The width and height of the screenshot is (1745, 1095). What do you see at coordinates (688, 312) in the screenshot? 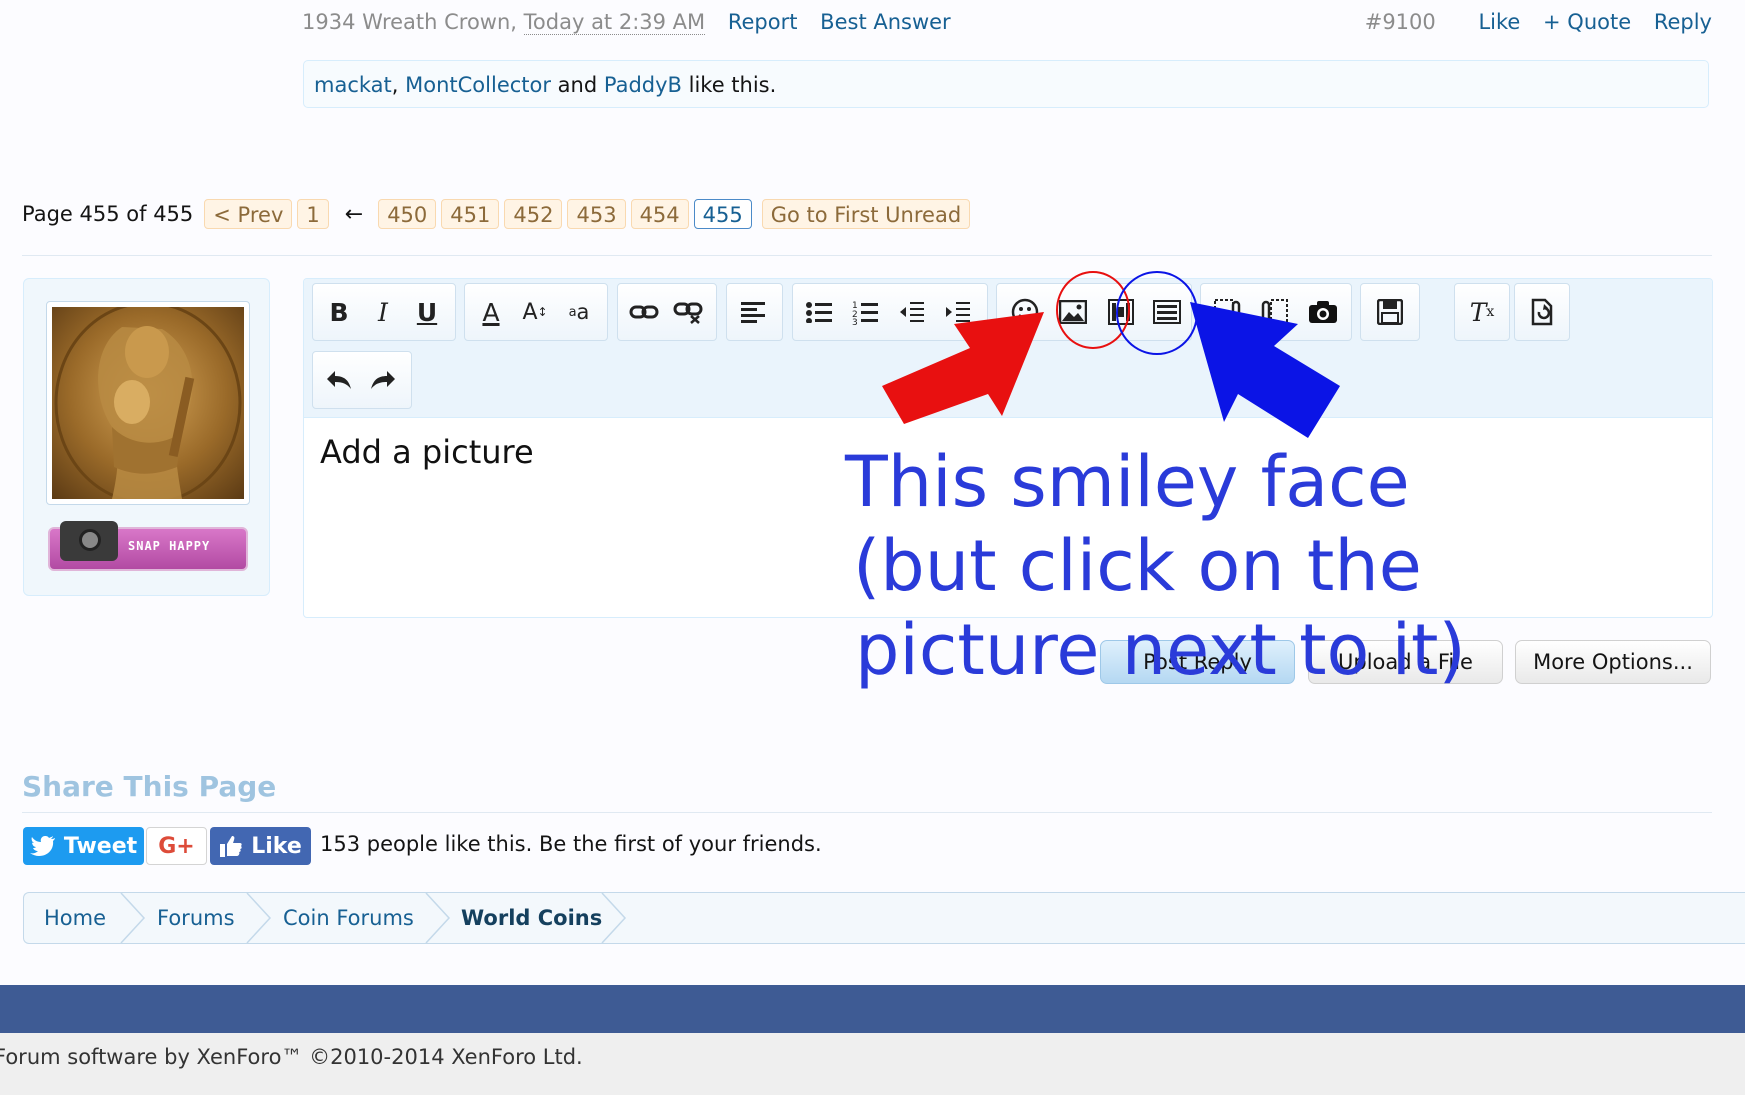
I see `unlink-icon` at bounding box center [688, 312].